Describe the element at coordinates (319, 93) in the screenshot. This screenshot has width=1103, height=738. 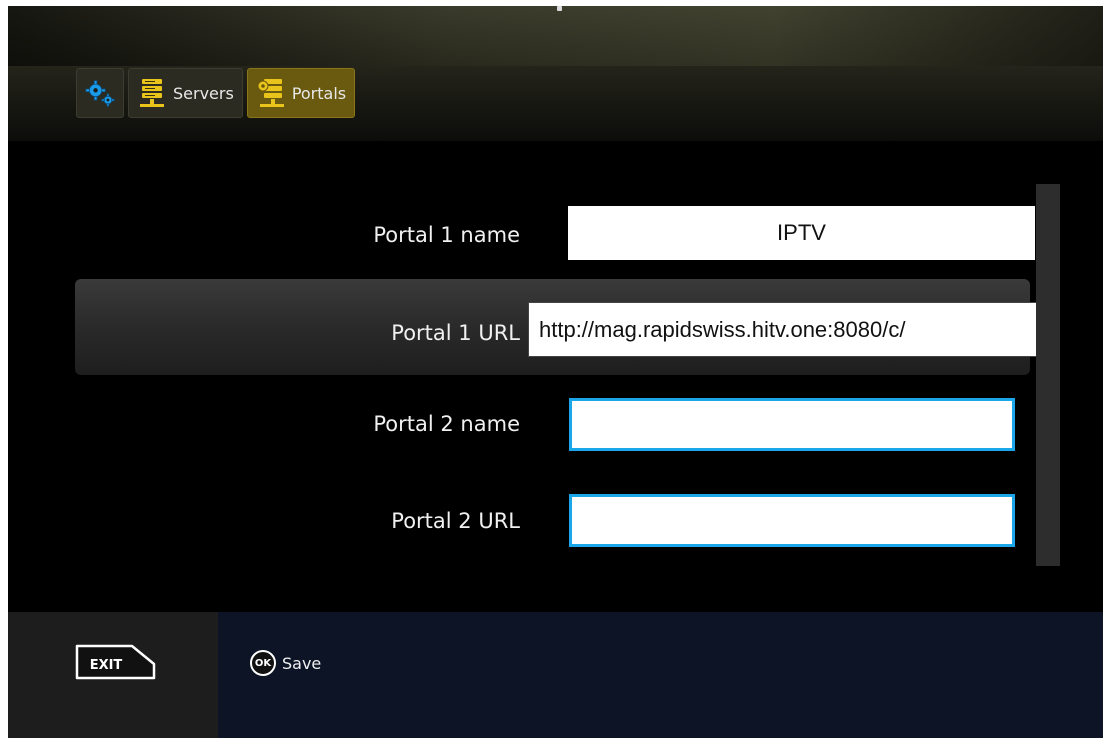
I see `tab-portals-label: Portals` at that location.